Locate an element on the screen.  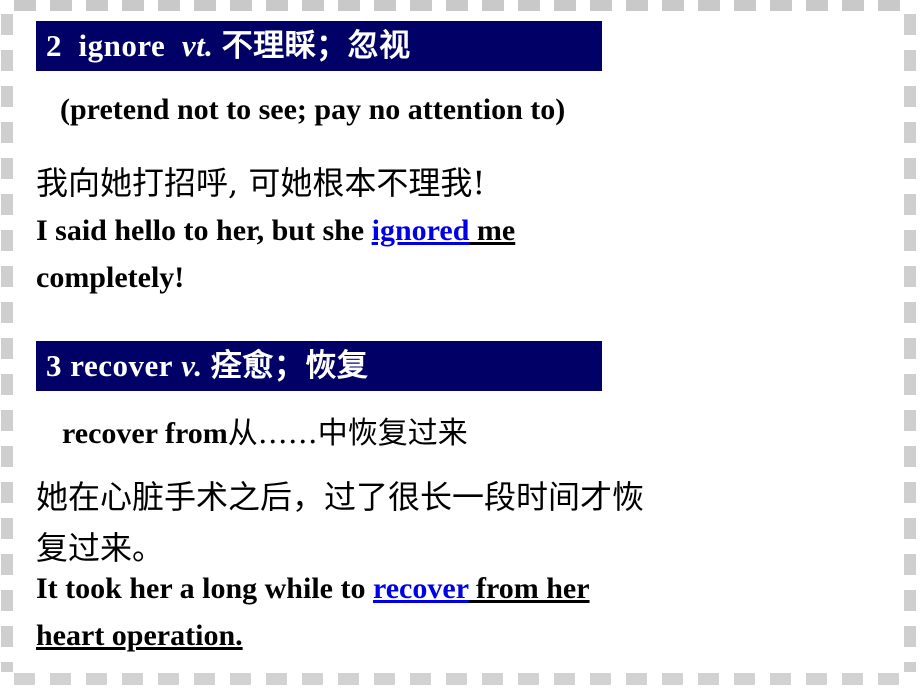
border-dashes-top is located at coordinates (460, 5).